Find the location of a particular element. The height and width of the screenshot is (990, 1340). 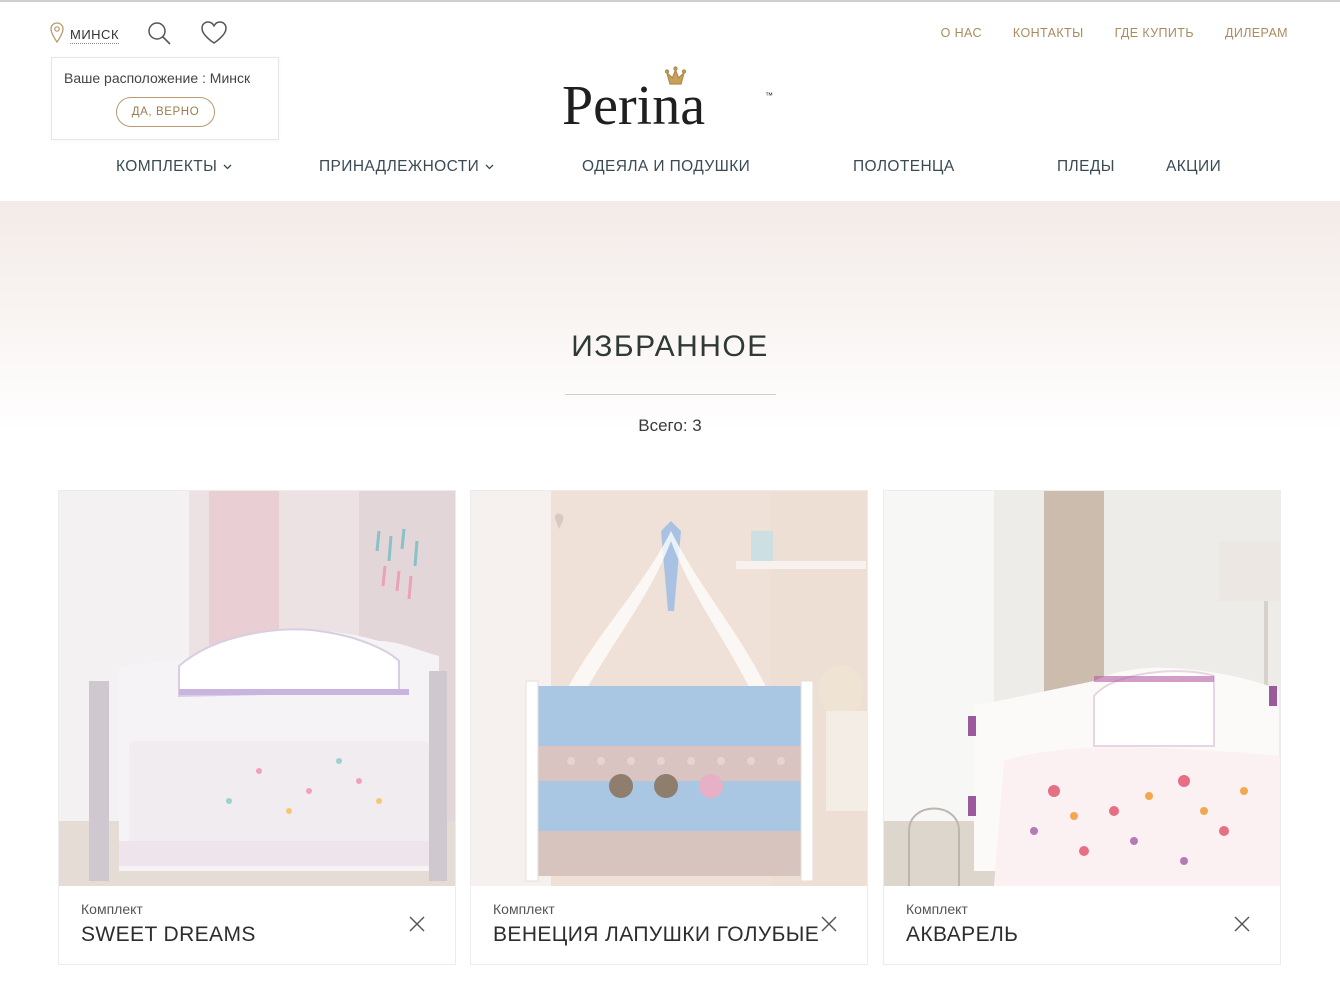

card-footer: Комплект АКВАРЕЛЬ is located at coordinates (1082, 925).